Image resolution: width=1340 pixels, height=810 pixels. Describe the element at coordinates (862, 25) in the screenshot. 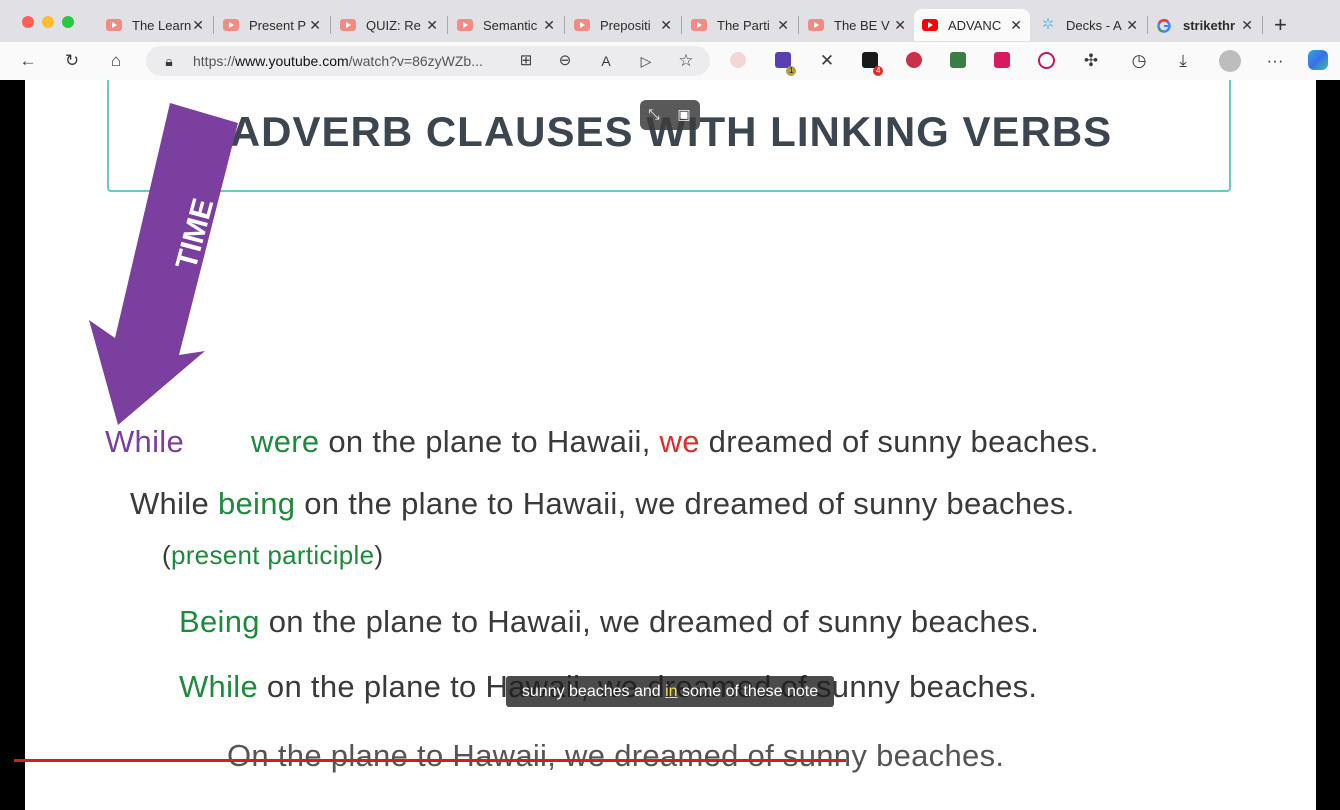

I see `tab-title: The BE V` at that location.